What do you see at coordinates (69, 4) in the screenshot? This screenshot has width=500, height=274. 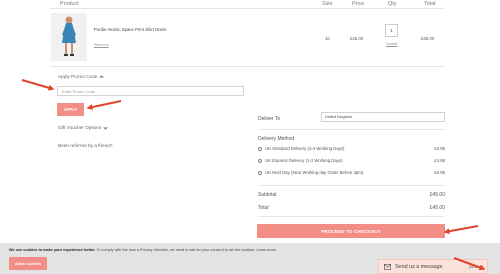 I see `column-header-product: Product` at bounding box center [69, 4].